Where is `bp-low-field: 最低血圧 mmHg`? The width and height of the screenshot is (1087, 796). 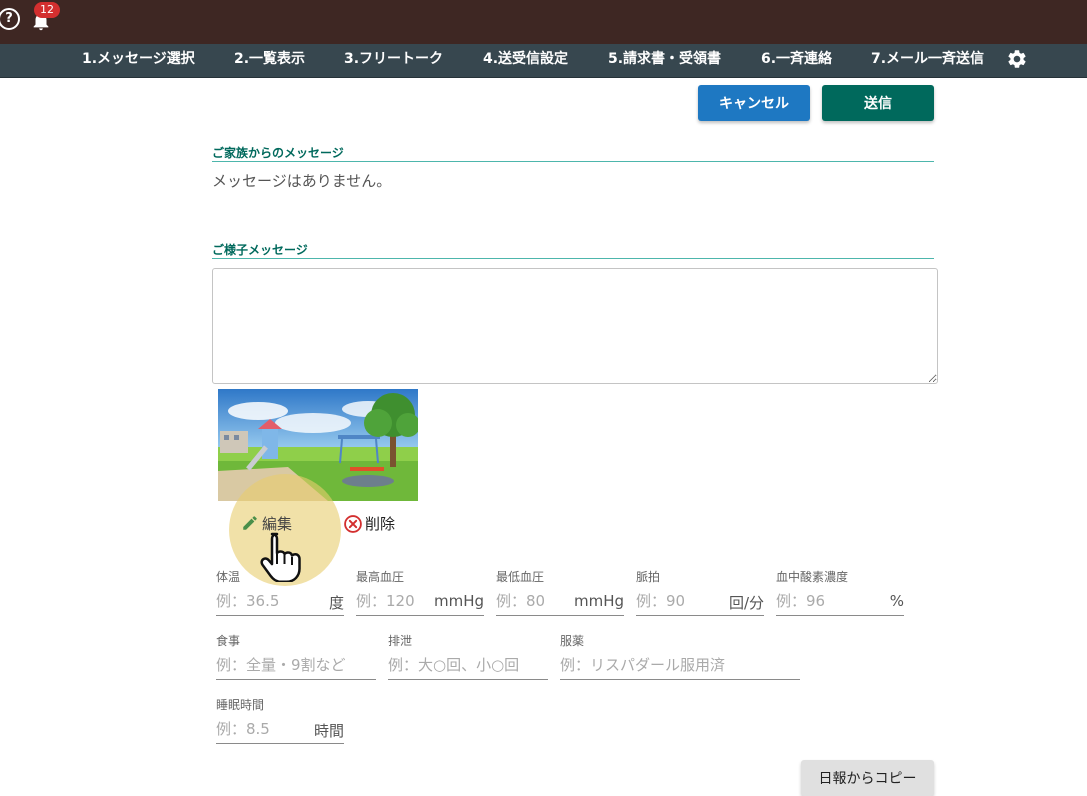
bp-low-field: 最低血圧 mmHg is located at coordinates (560, 593).